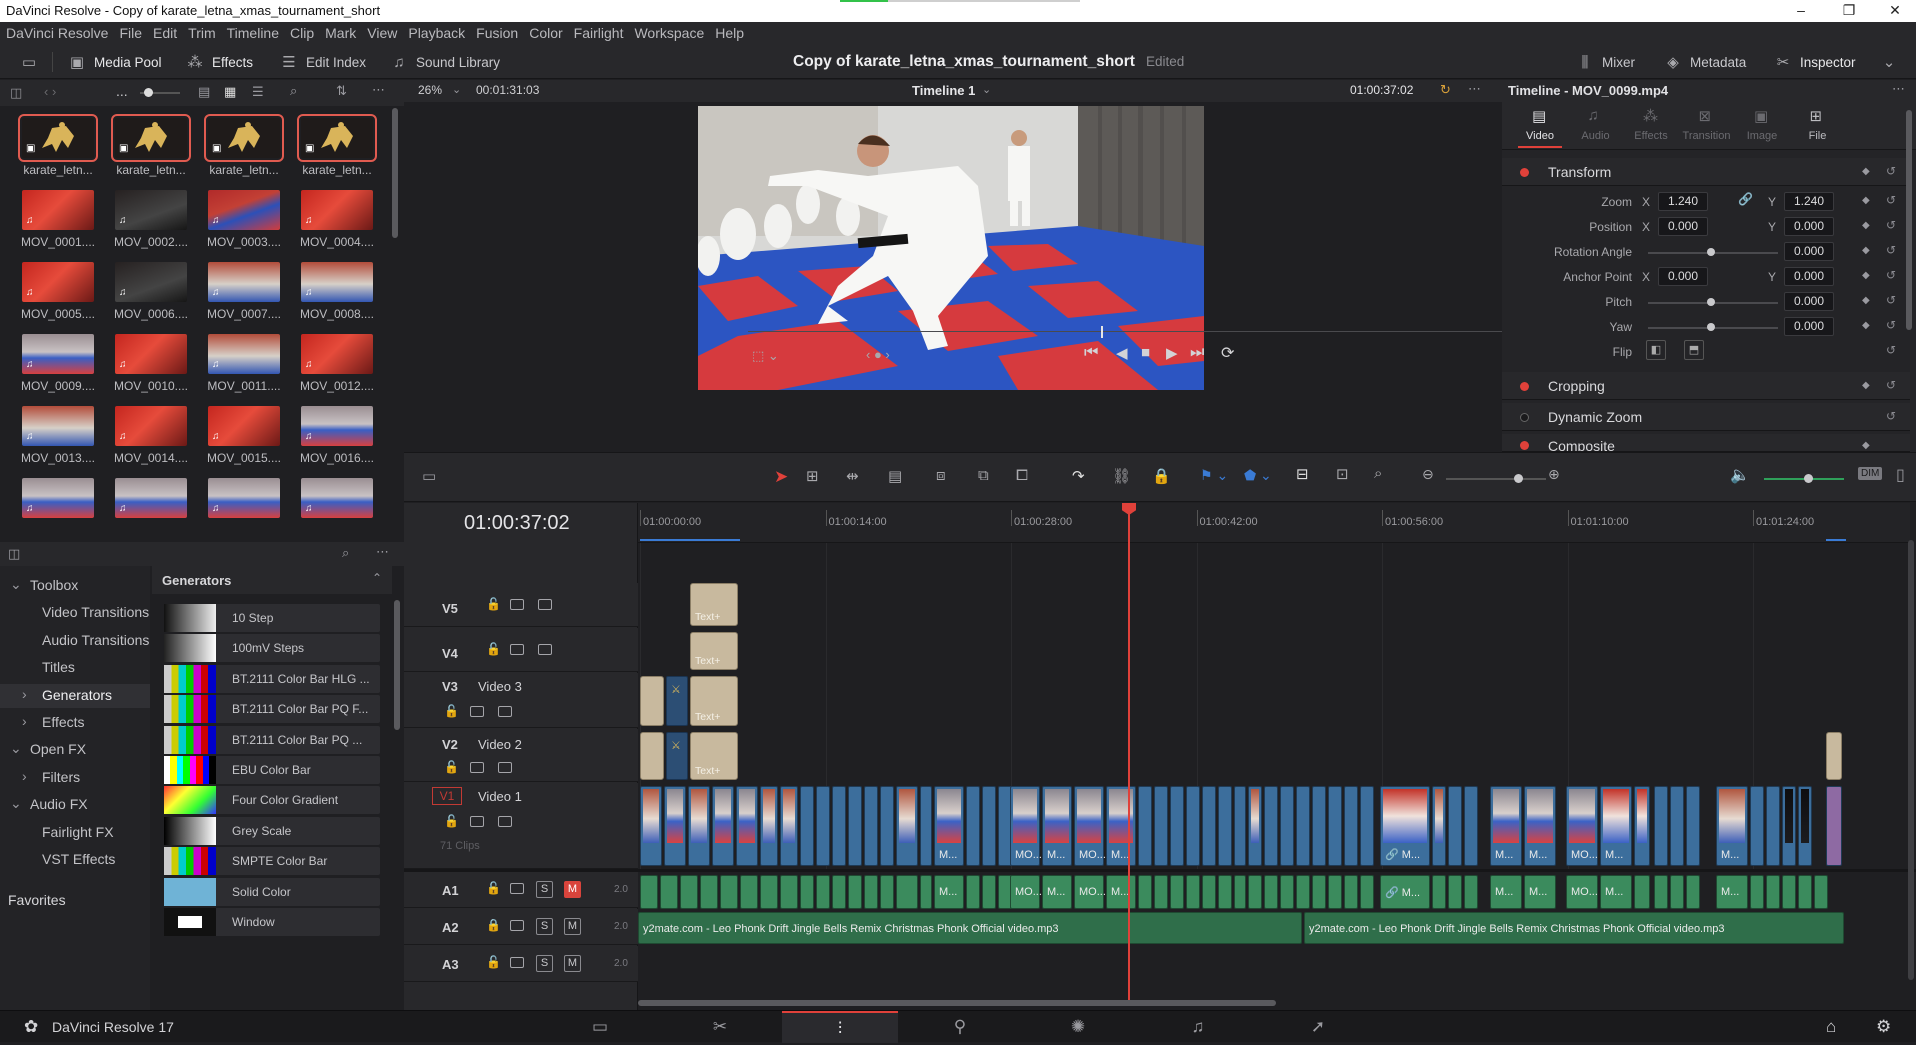 The height and width of the screenshot is (1045, 1916). What do you see at coordinates (397, 665) in the screenshot?
I see `generators-scrollbar` at bounding box center [397, 665].